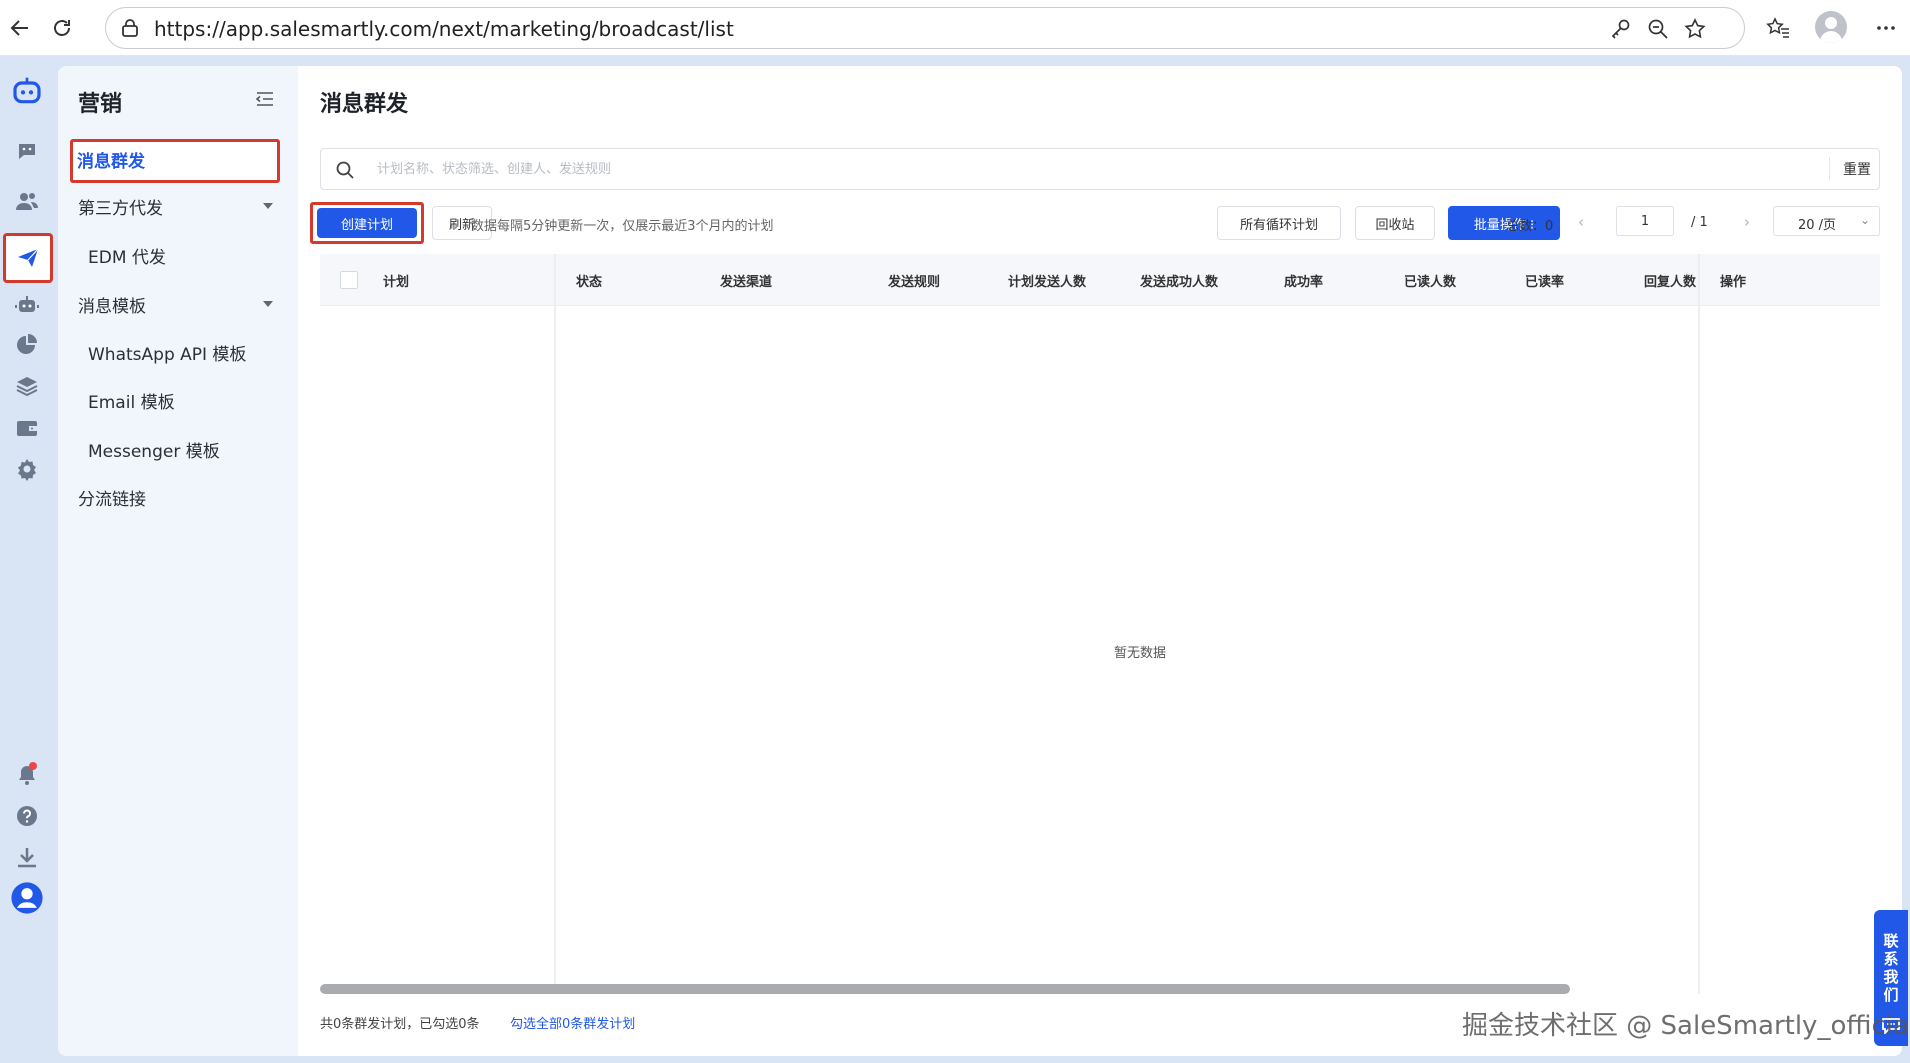 The width and height of the screenshot is (1910, 1063). Describe the element at coordinates (396, 280) in the screenshot. I see `column-header: 计划` at that location.